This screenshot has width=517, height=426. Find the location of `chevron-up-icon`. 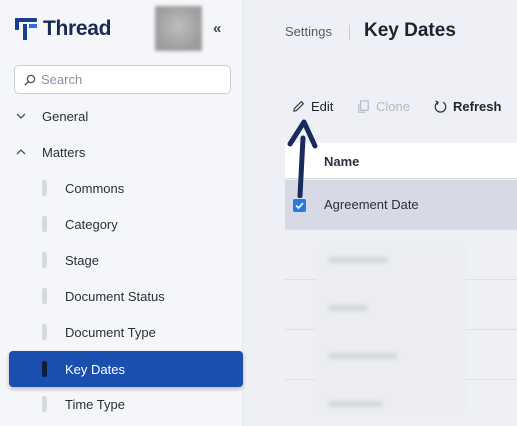

chevron-up-icon is located at coordinates (21, 152).